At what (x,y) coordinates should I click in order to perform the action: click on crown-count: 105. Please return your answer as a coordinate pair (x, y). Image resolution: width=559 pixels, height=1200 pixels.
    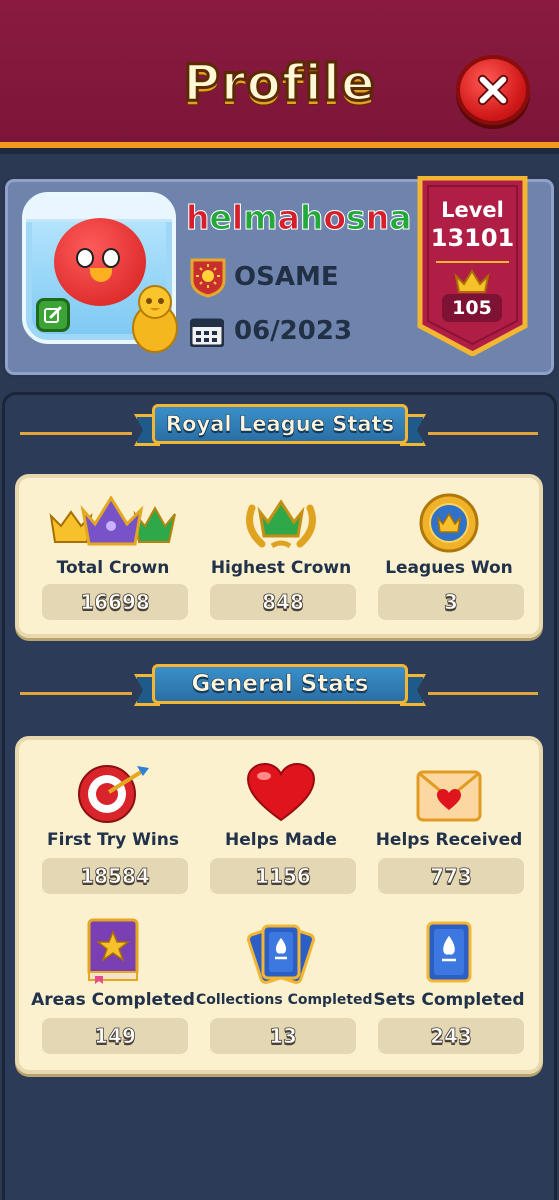
    Looking at the image, I should click on (472, 308).